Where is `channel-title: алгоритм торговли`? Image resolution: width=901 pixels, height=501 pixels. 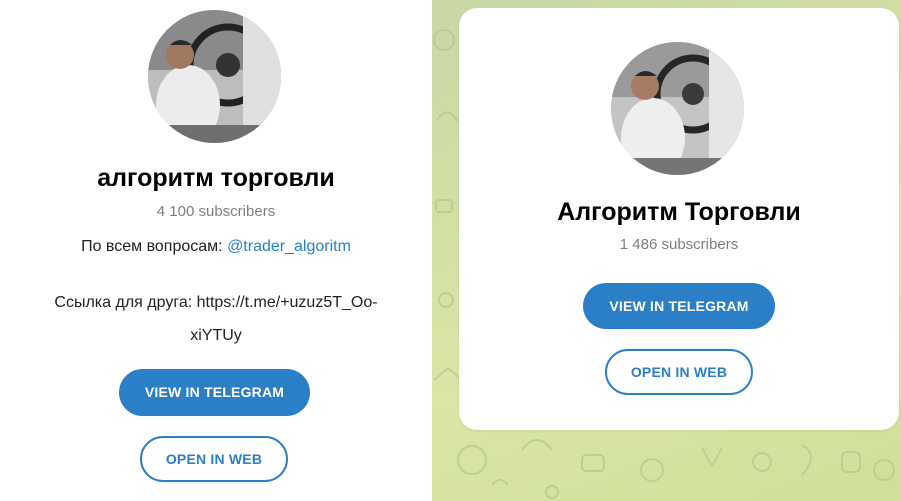 channel-title: алгоритм торговли is located at coordinates (216, 178).